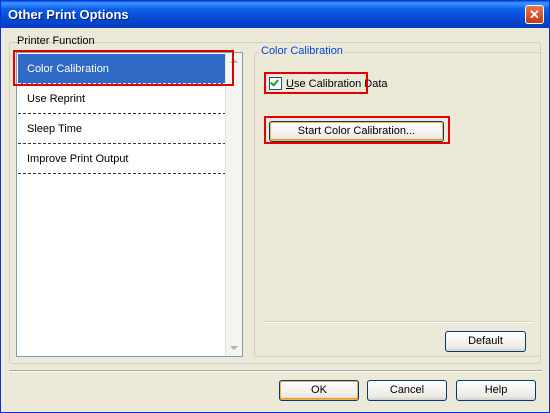 The height and width of the screenshot is (413, 550). What do you see at coordinates (302, 51) in the screenshot?
I see `color-calibration-group-label: Color Calibration` at bounding box center [302, 51].